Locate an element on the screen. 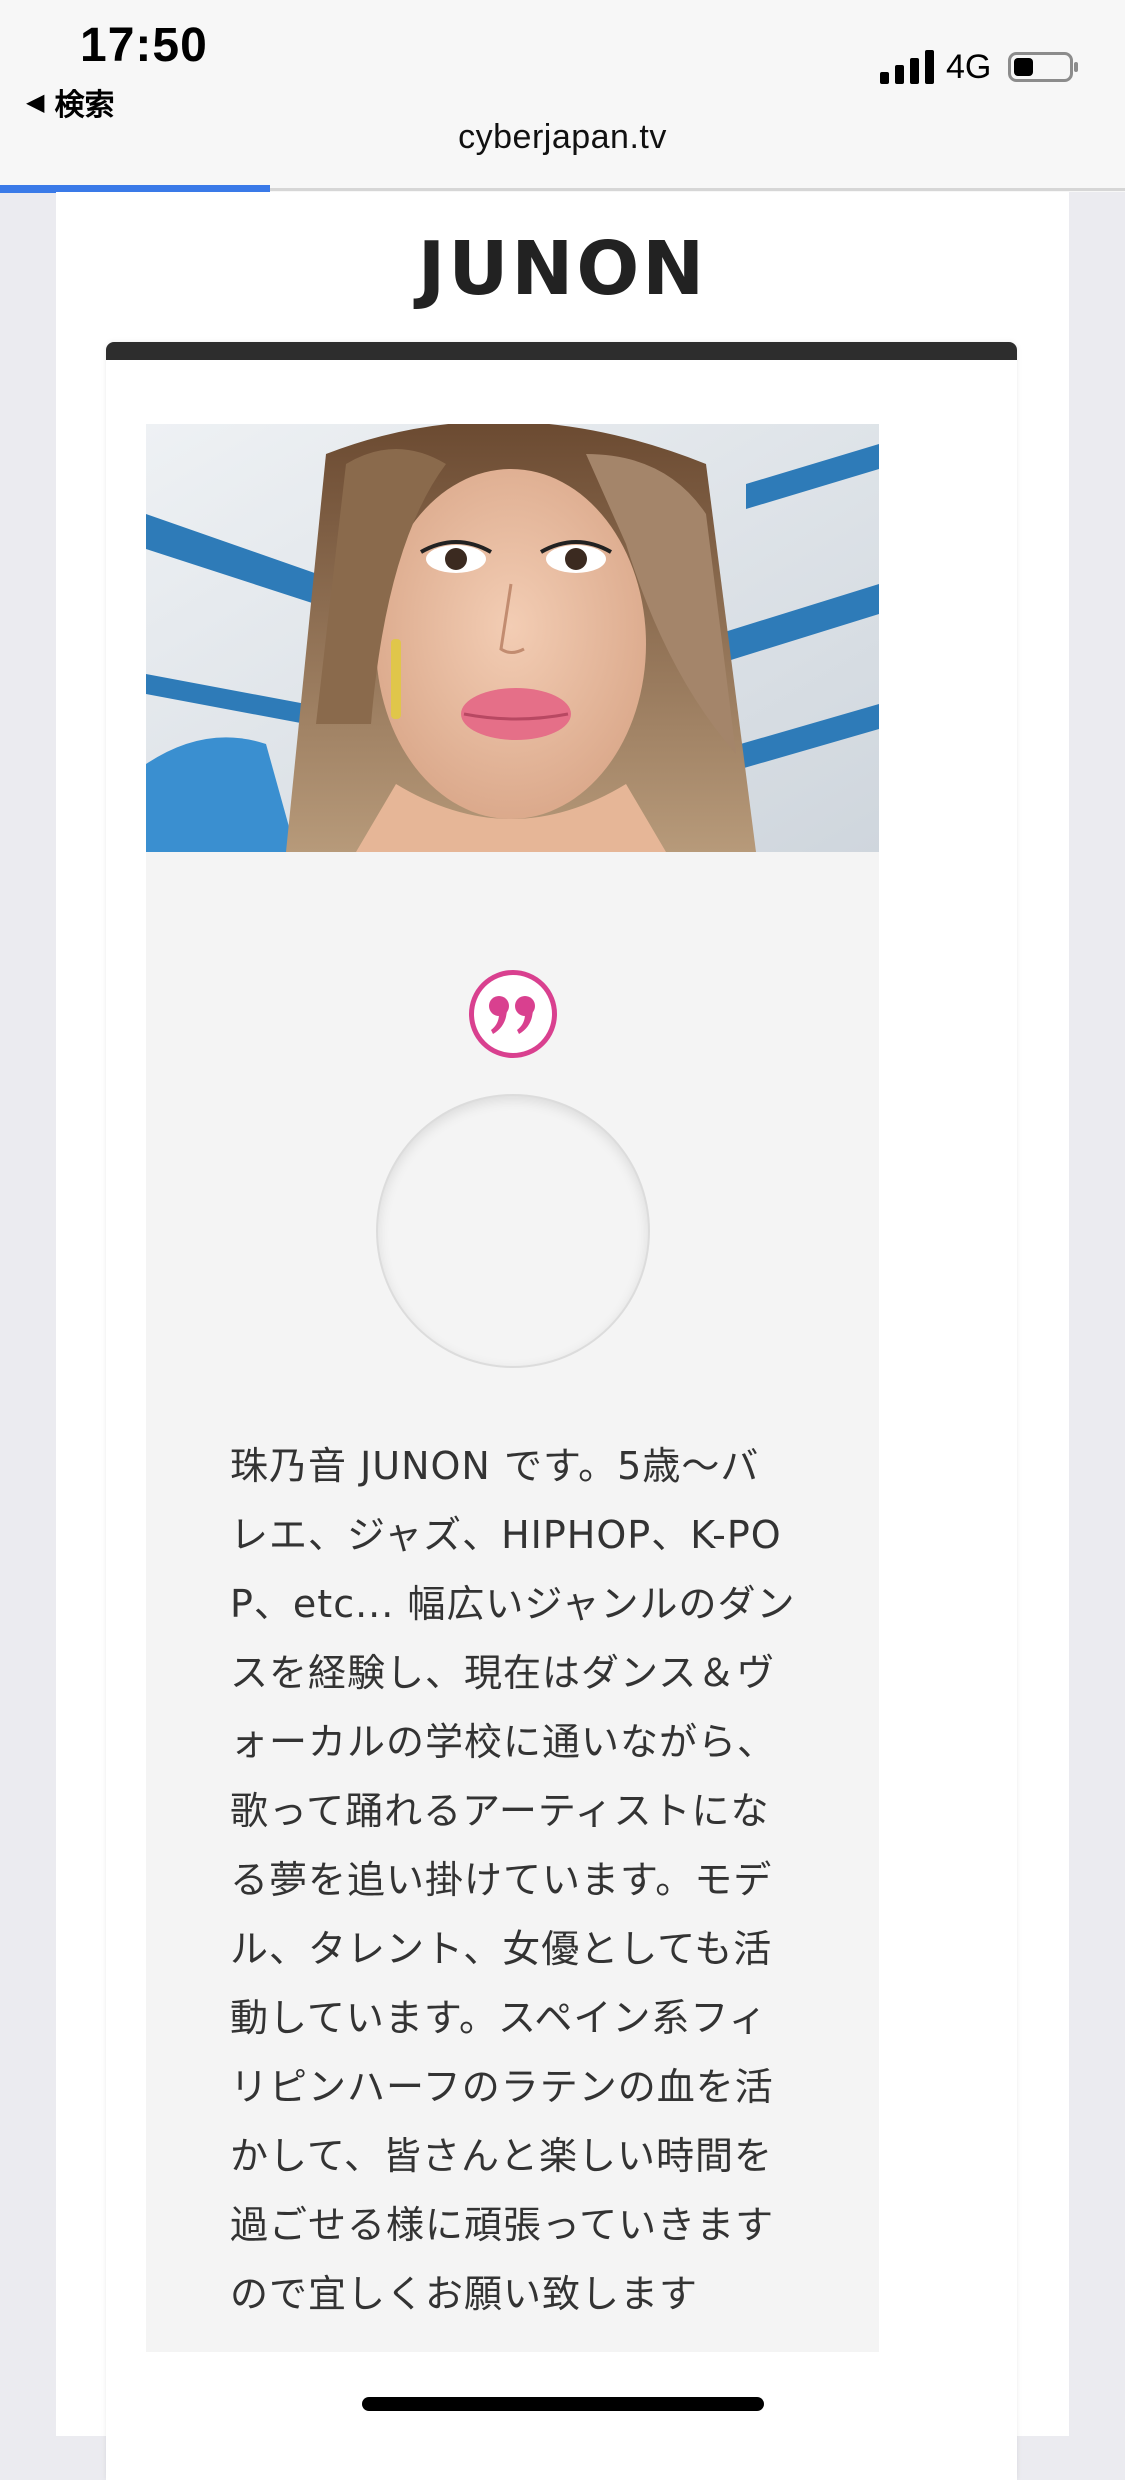 Image resolution: width=1125 pixels, height=2480 pixels. status-time: 17:50 is located at coordinates (144, 45).